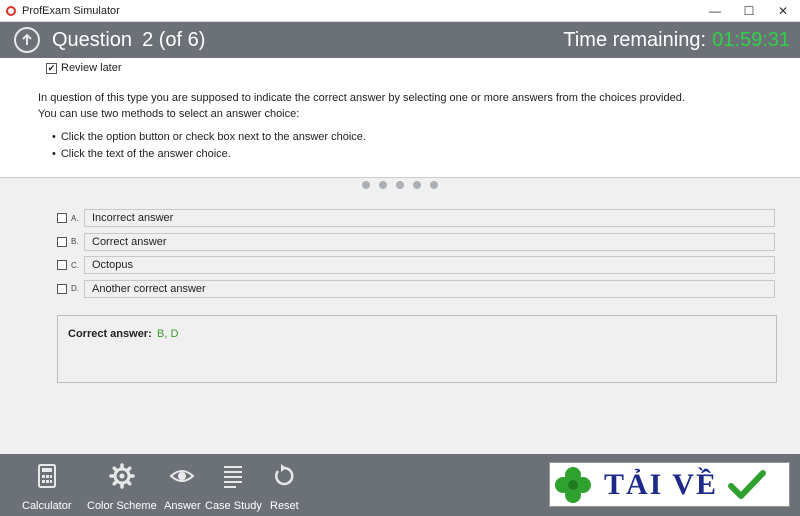  Describe the element at coordinates (110, 334) in the screenshot. I see `correct-answer-label: Correct answer:` at that location.